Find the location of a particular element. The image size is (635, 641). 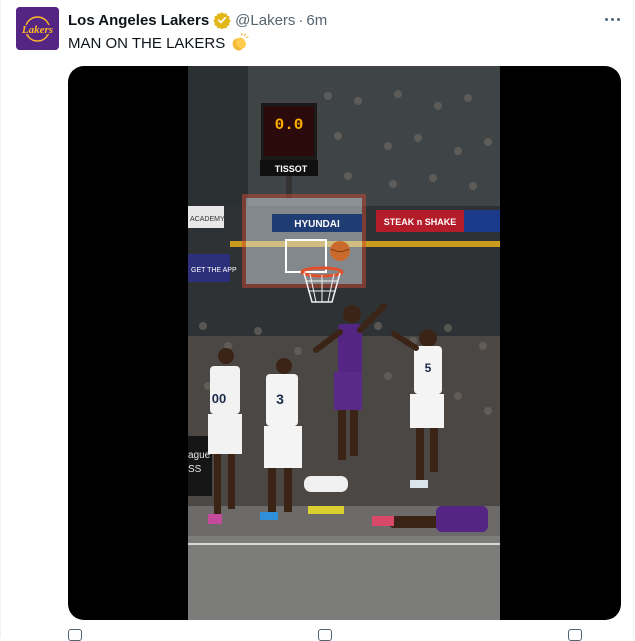

reply-icon is located at coordinates (75, 635).